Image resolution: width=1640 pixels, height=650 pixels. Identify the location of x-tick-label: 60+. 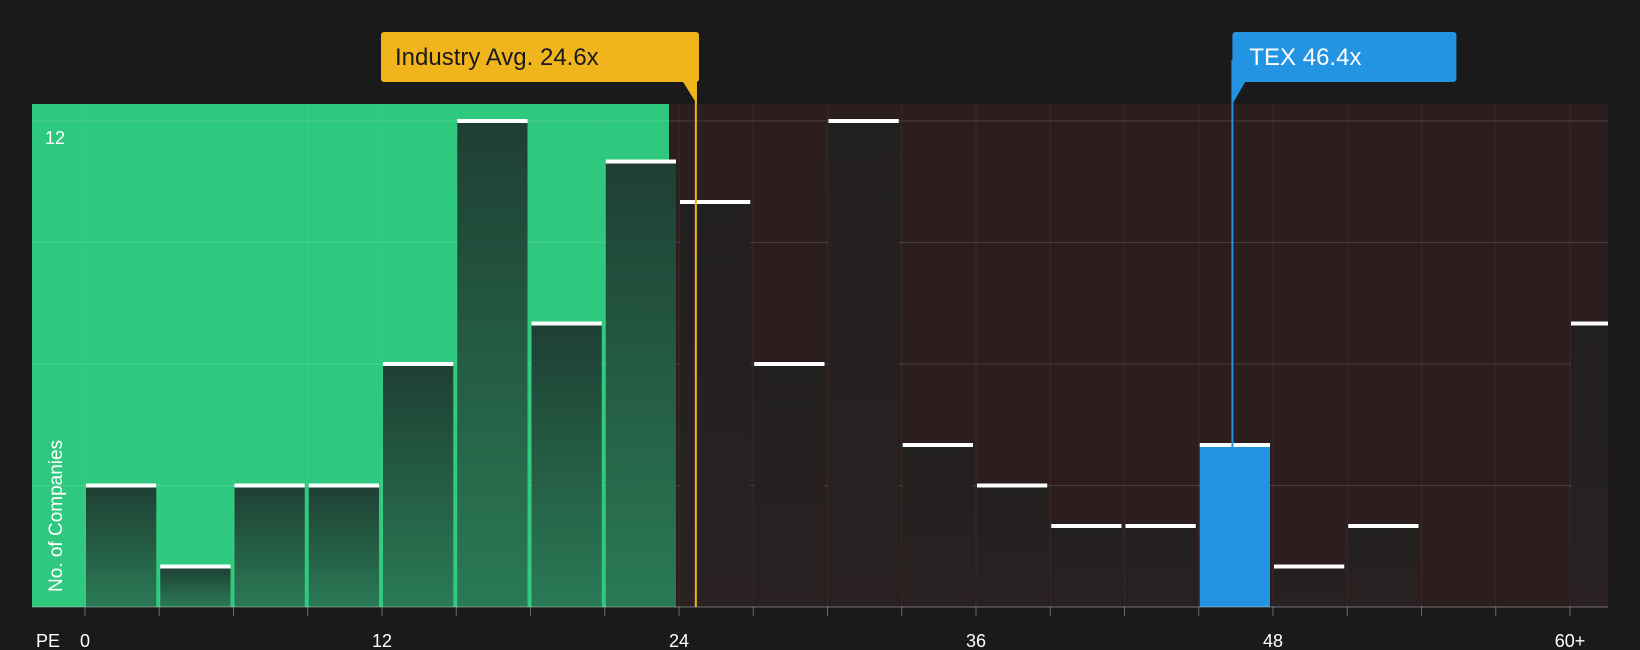
(1570, 640).